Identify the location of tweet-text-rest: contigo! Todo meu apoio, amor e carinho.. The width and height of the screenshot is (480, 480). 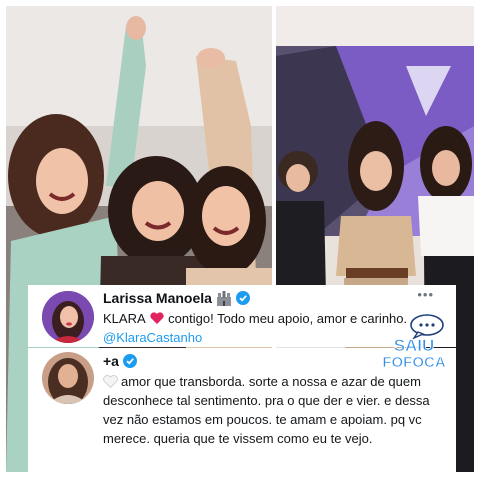
(286, 318).